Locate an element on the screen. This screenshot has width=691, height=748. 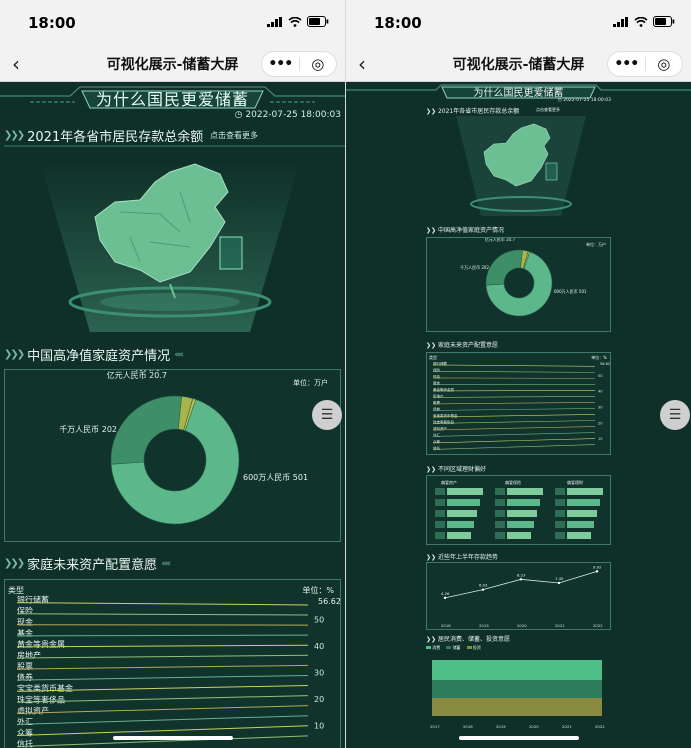
y-tick: 10 is located at coordinates (600, 439).